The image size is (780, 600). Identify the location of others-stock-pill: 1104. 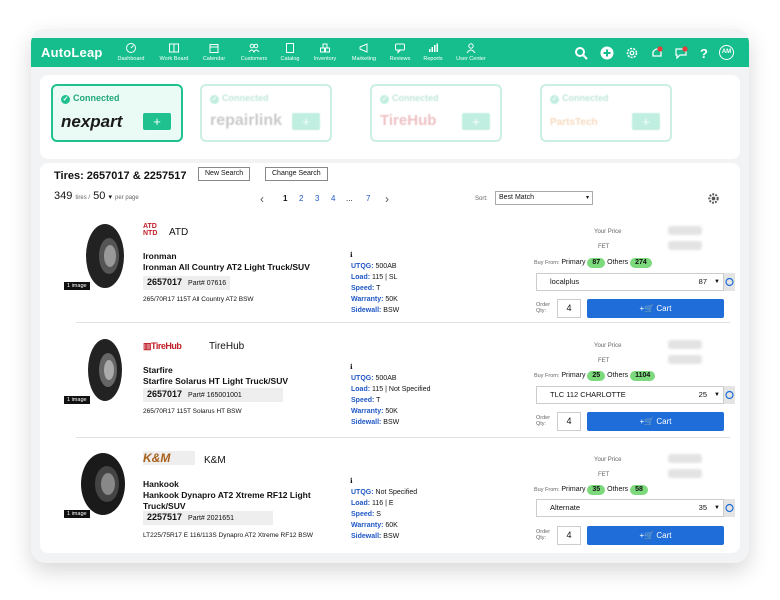
(643, 376).